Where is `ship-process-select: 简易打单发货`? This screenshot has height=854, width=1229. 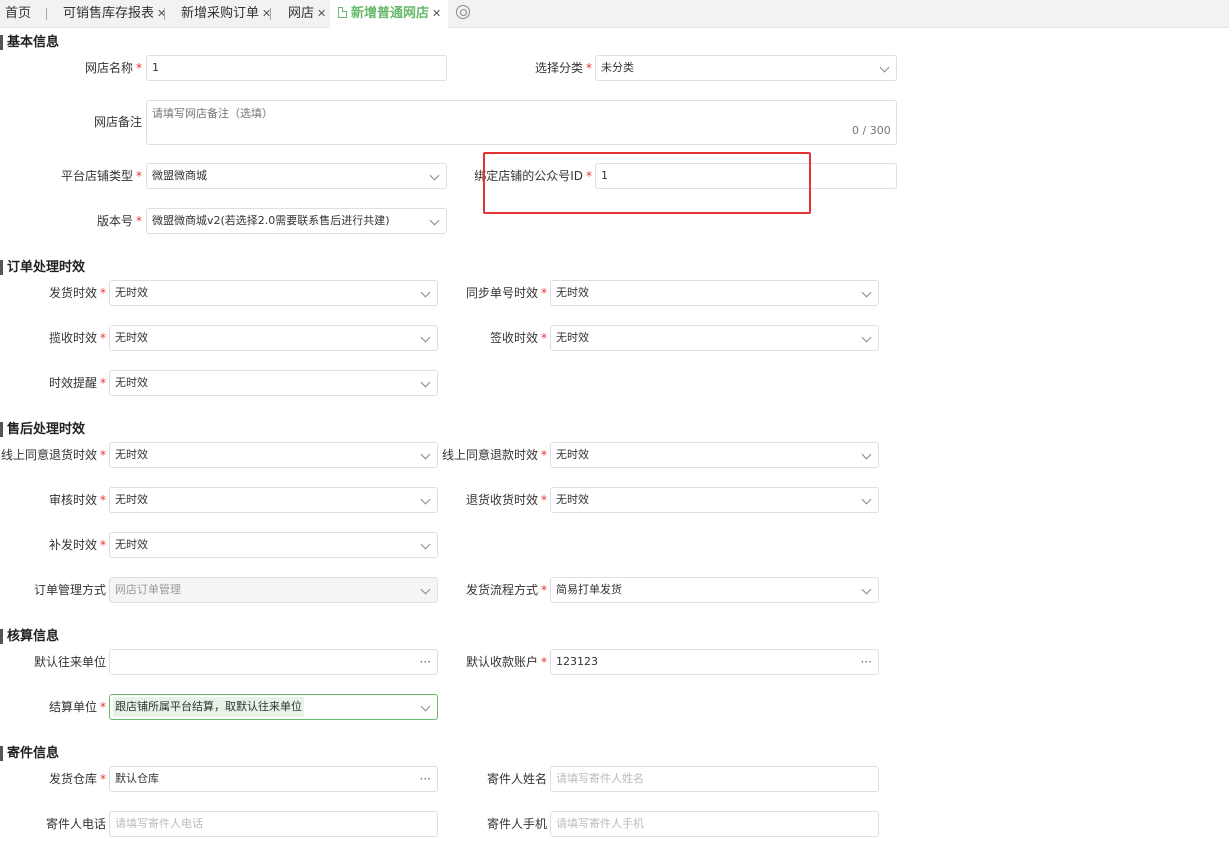 ship-process-select: 简易打单发货 is located at coordinates (714, 590).